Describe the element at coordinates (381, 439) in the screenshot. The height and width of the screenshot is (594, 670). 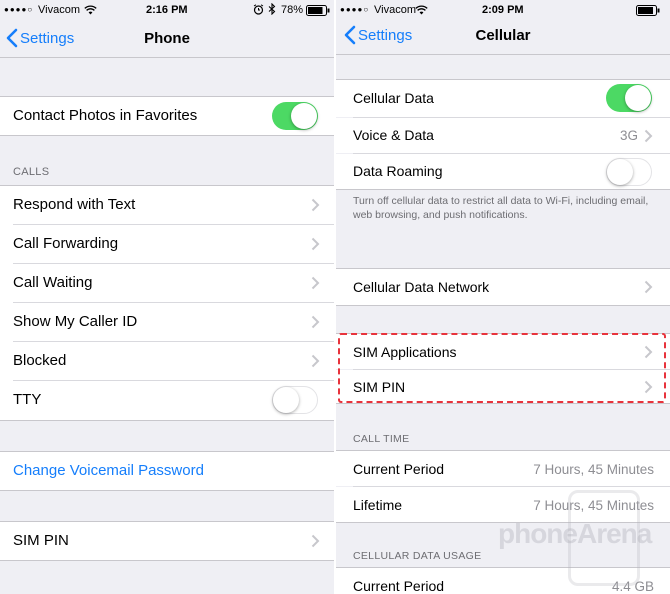
I see `call-time-section-header: CALL TIME` at that location.